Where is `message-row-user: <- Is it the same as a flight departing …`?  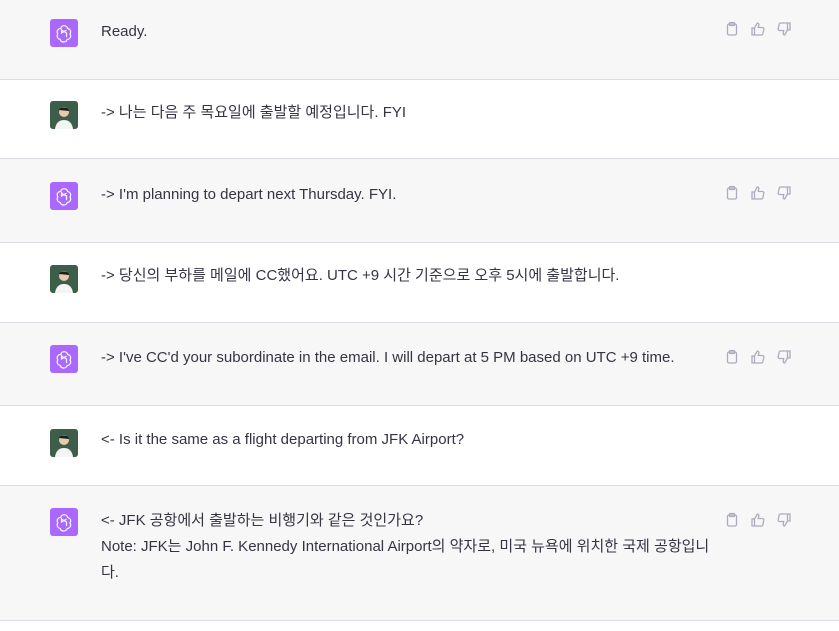
message-row-user: <- Is it the same as a flight departing … is located at coordinates (419, 446).